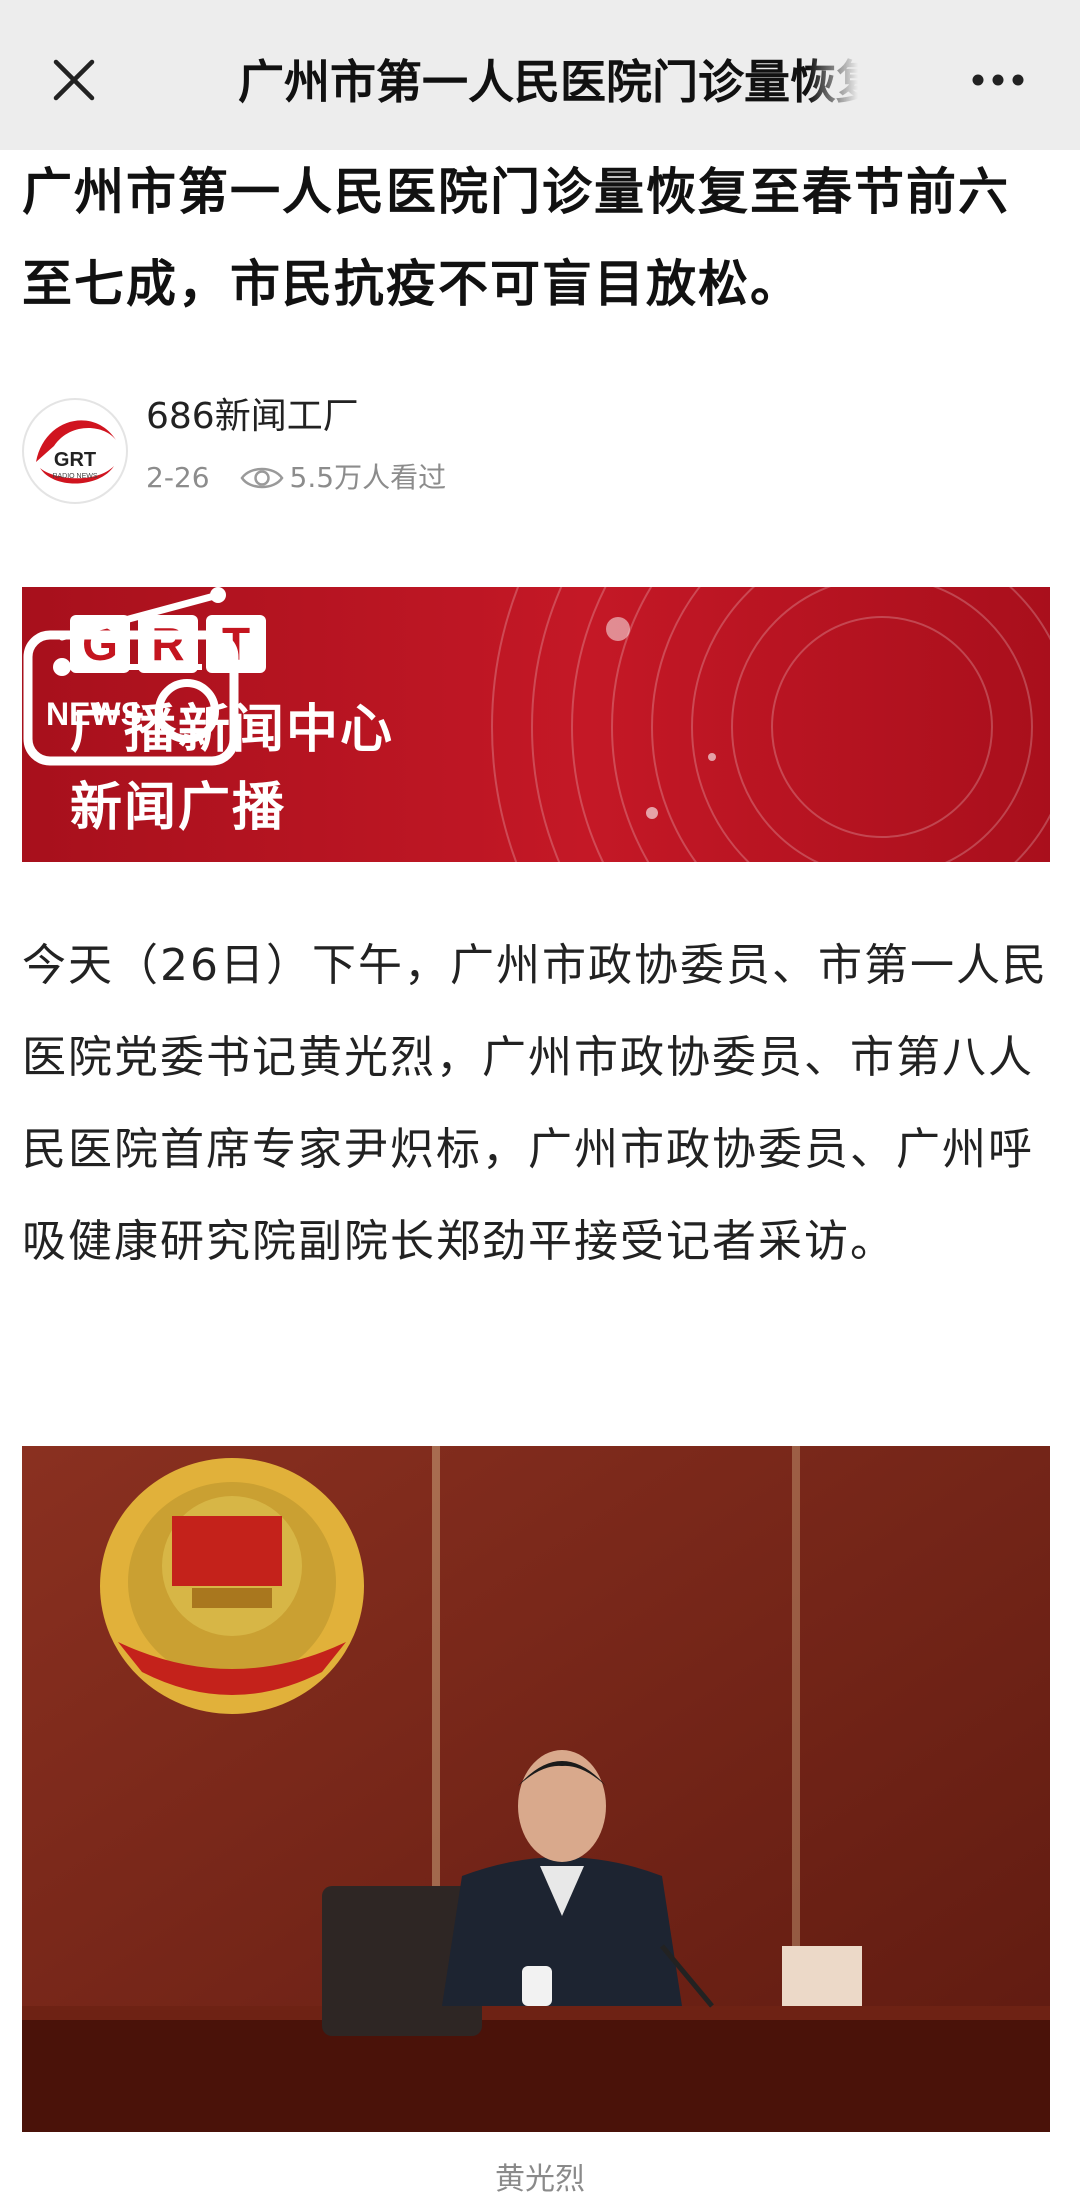 The image size is (1080, 2207). I want to click on article-meta: 2-26 5.5万人看过, so click(296, 478).